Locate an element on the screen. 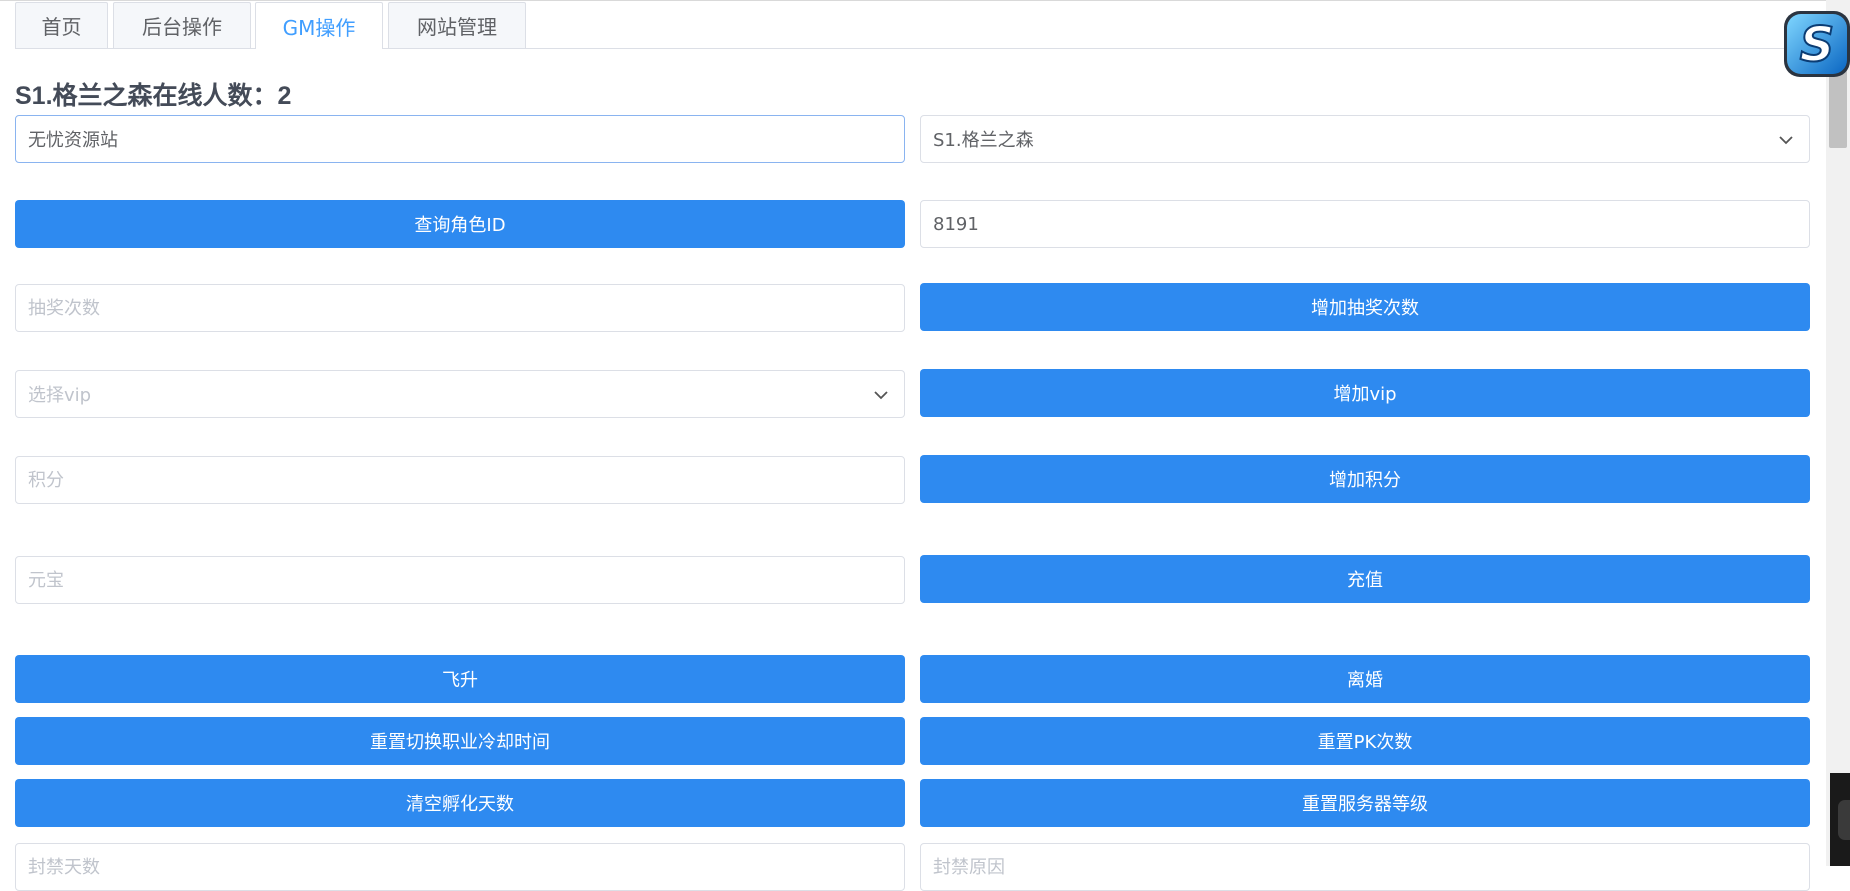 This screenshot has width=1850, height=891. logo-letter: S is located at coordinates (1817, 45).